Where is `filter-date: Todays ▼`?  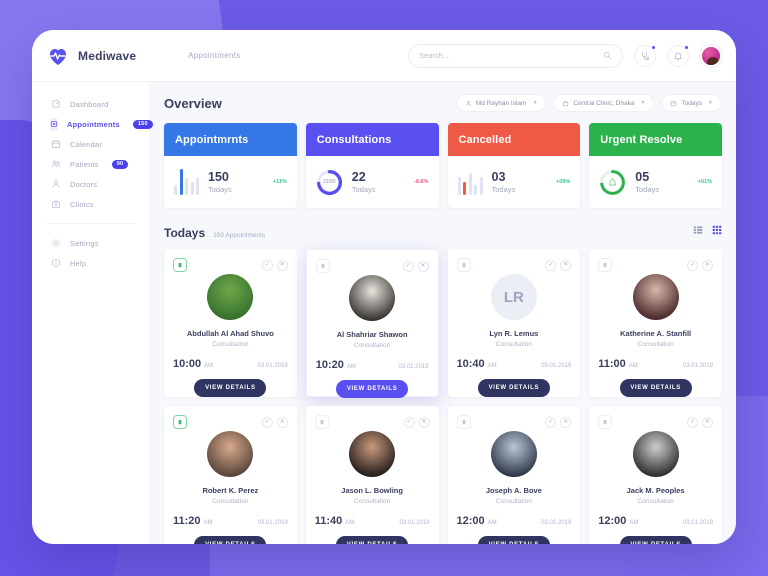 filter-date: Todays ▼ is located at coordinates (691, 103).